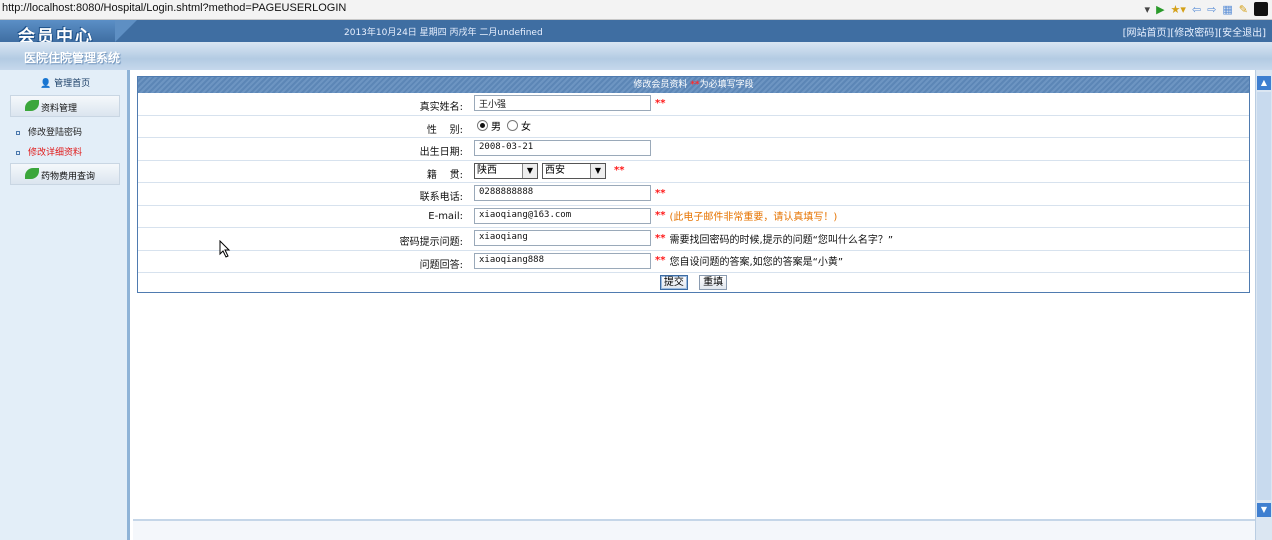  Describe the element at coordinates (562, 193) in the screenshot. I see `phone-input: 0288888888` at that location.